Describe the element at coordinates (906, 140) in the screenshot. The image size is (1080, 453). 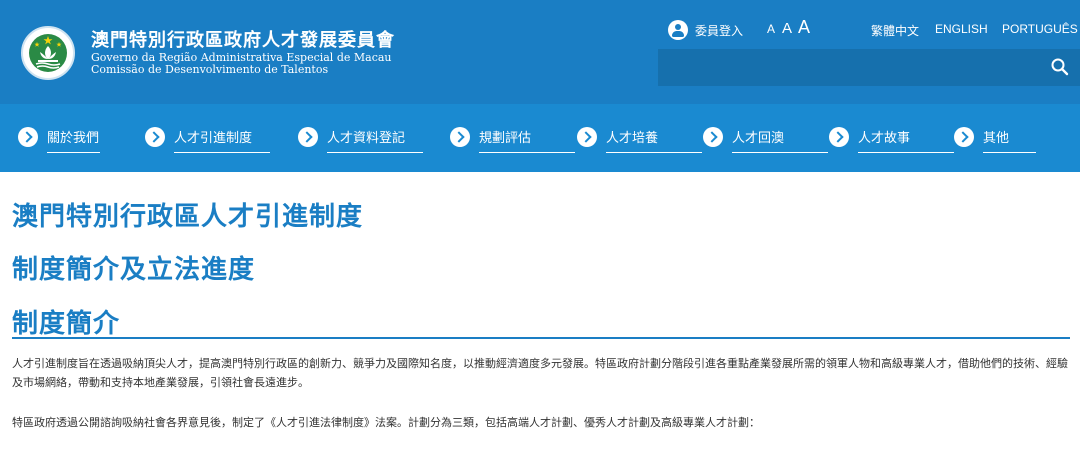
I see `nav-label: 人才故事` at that location.